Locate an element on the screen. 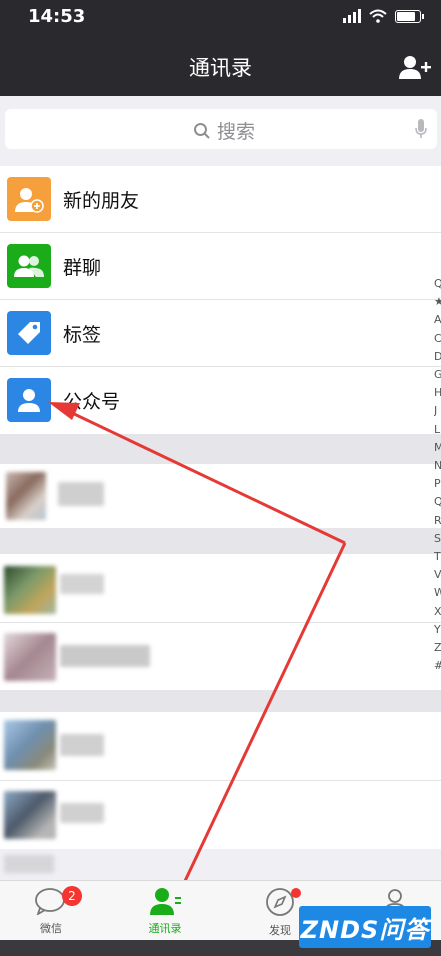 This screenshot has height=956, width=441. watermark-logo: ZNDS问答 is located at coordinates (365, 927).